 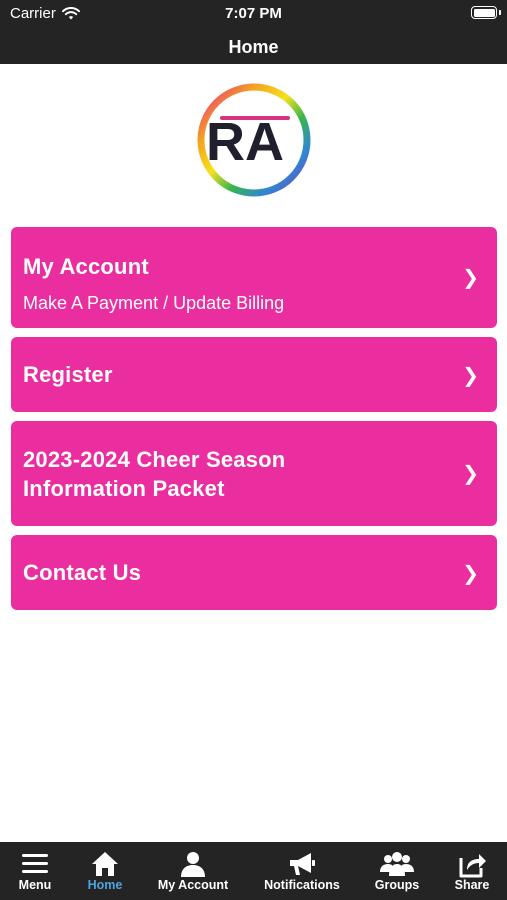 I want to click on tab-notifications: Notifications, so click(x=302, y=871).